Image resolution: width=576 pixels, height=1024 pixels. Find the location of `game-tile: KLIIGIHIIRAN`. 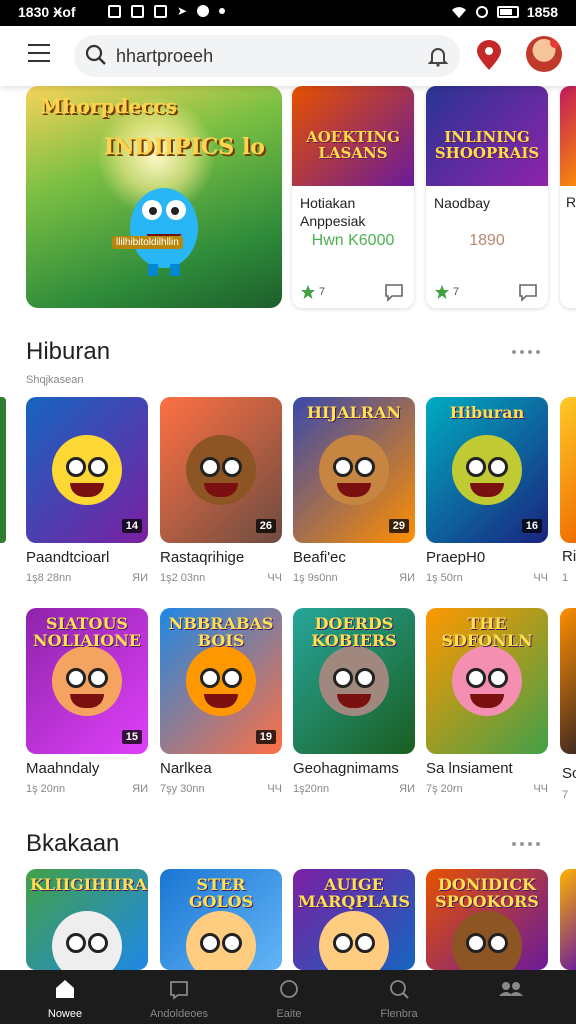

game-tile: KLIIGIHIIRAN is located at coordinates (87, 919).